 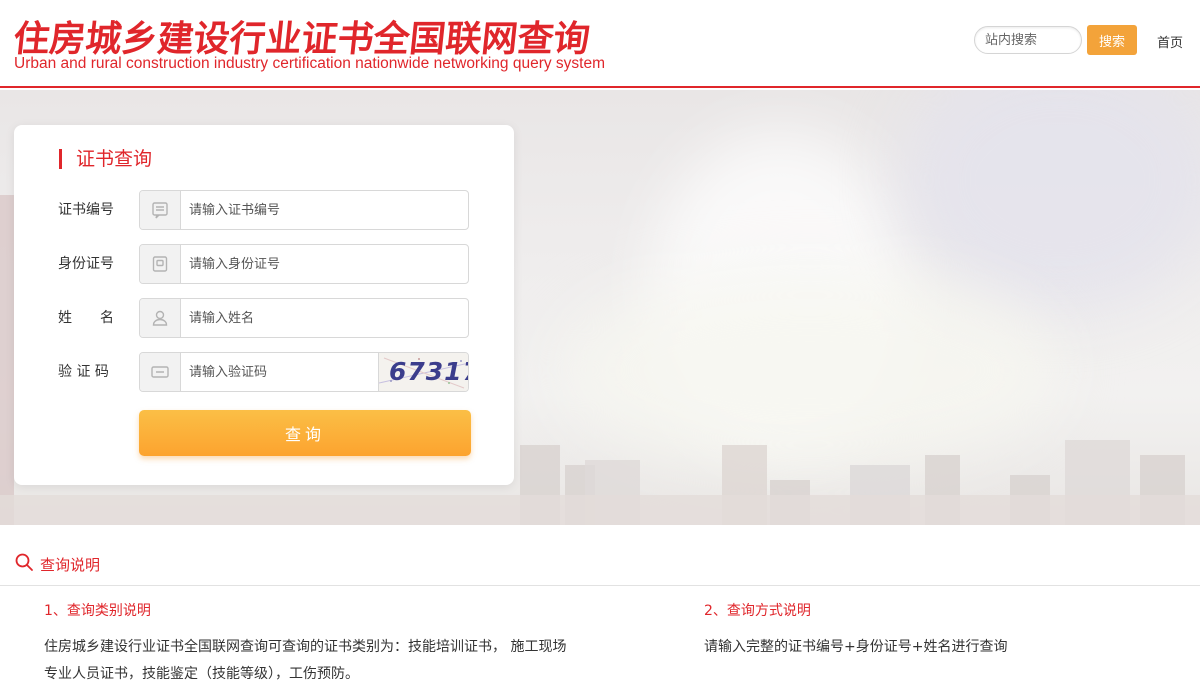 I want to click on name-row: 姓 名, so click(x=264, y=318).